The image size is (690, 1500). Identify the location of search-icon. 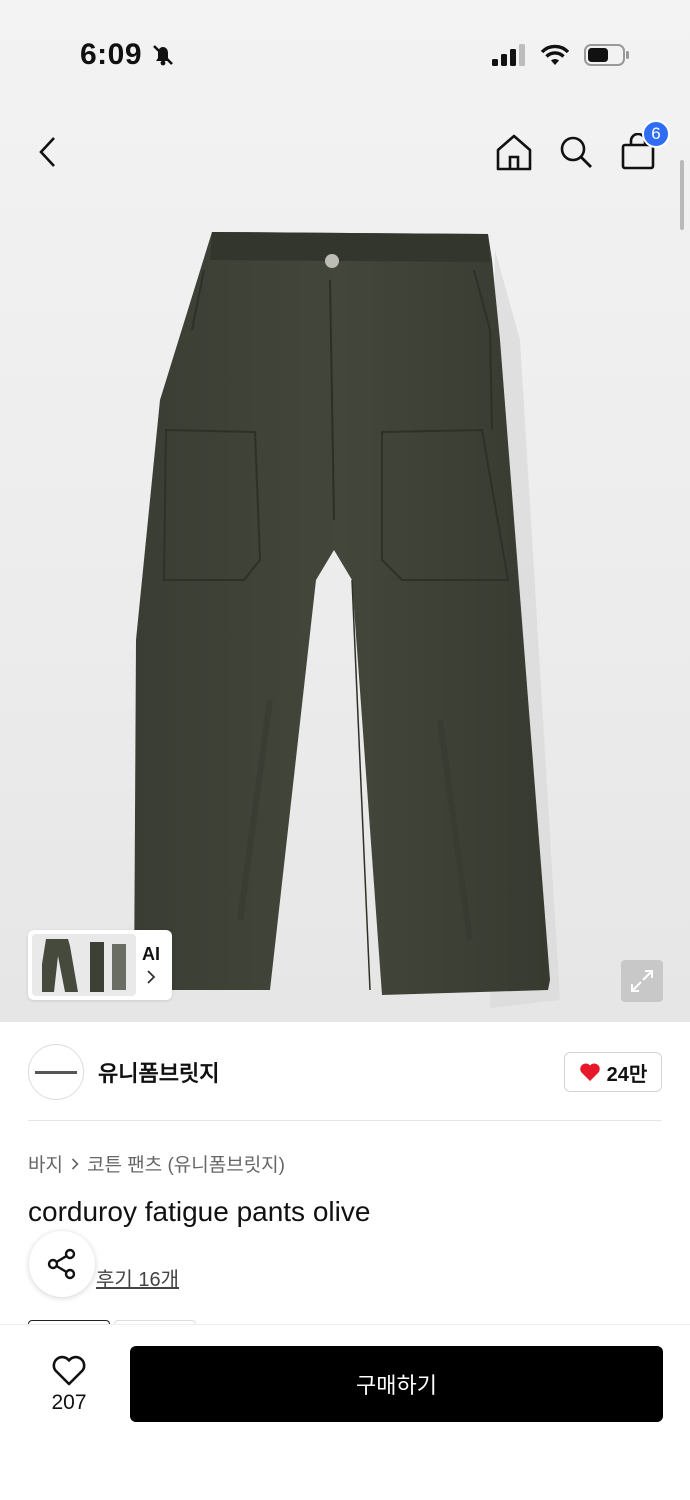
(576, 152).